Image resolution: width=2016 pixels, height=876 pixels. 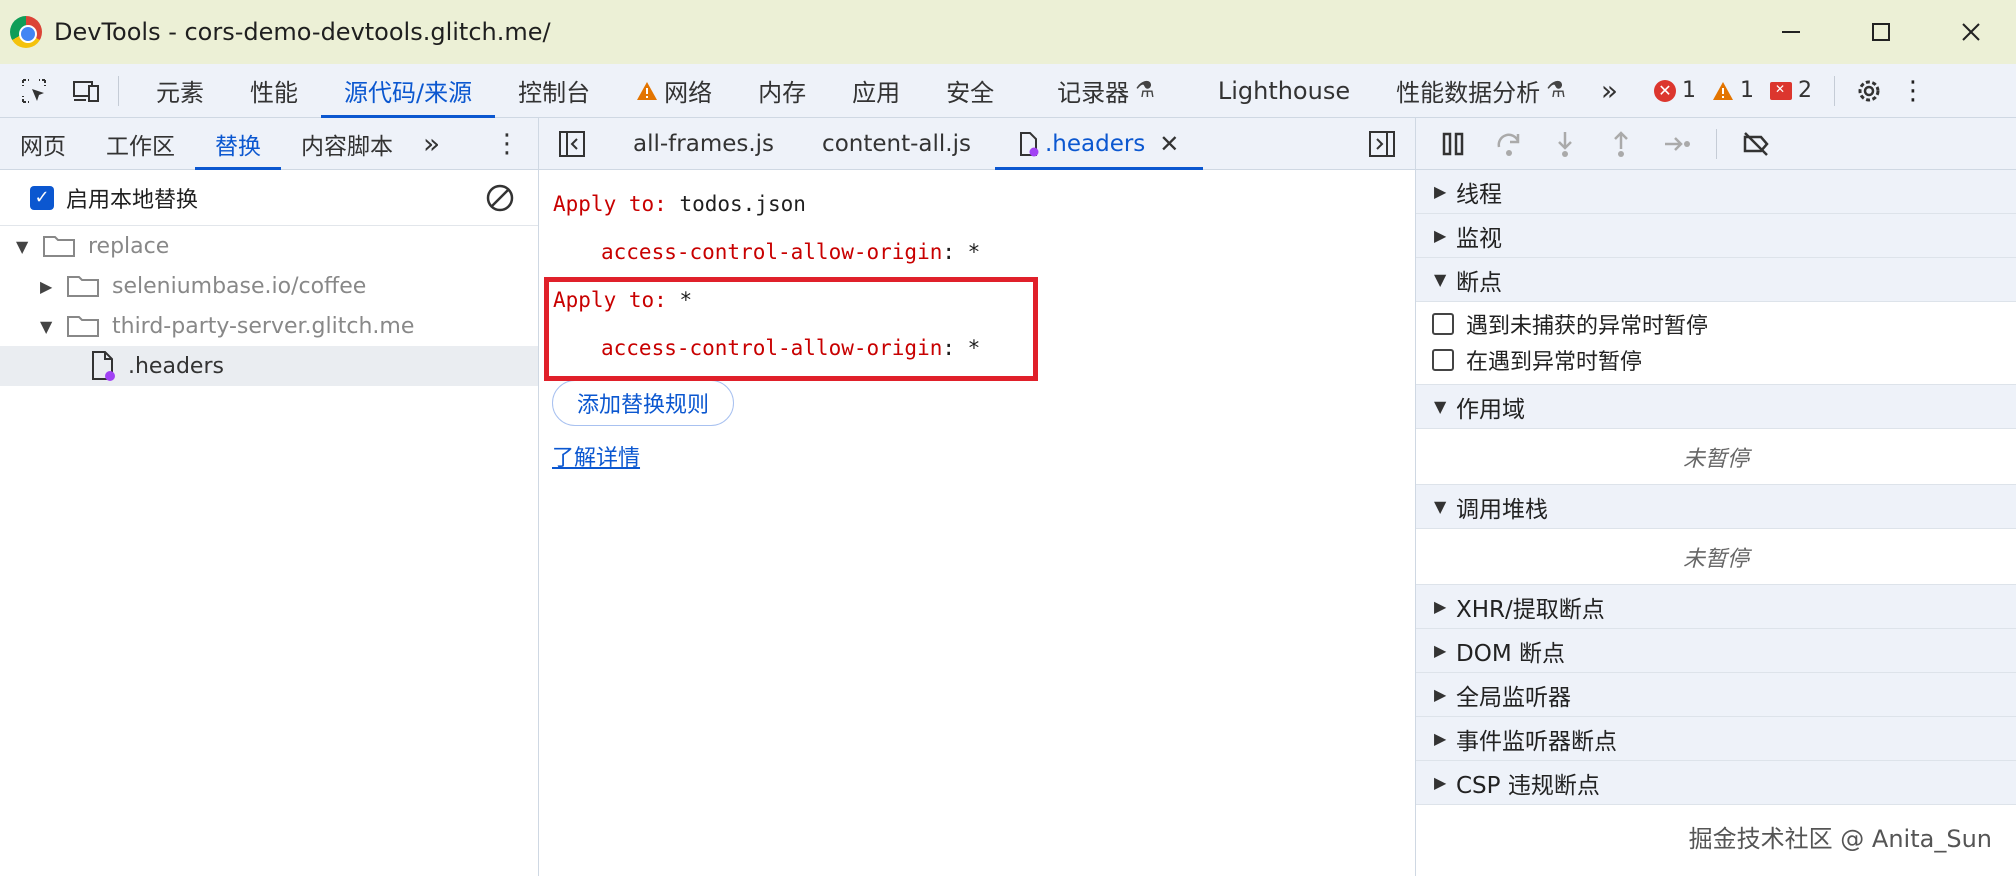 I want to click on deactivate-breakpoints-button, so click(x=1756, y=144).